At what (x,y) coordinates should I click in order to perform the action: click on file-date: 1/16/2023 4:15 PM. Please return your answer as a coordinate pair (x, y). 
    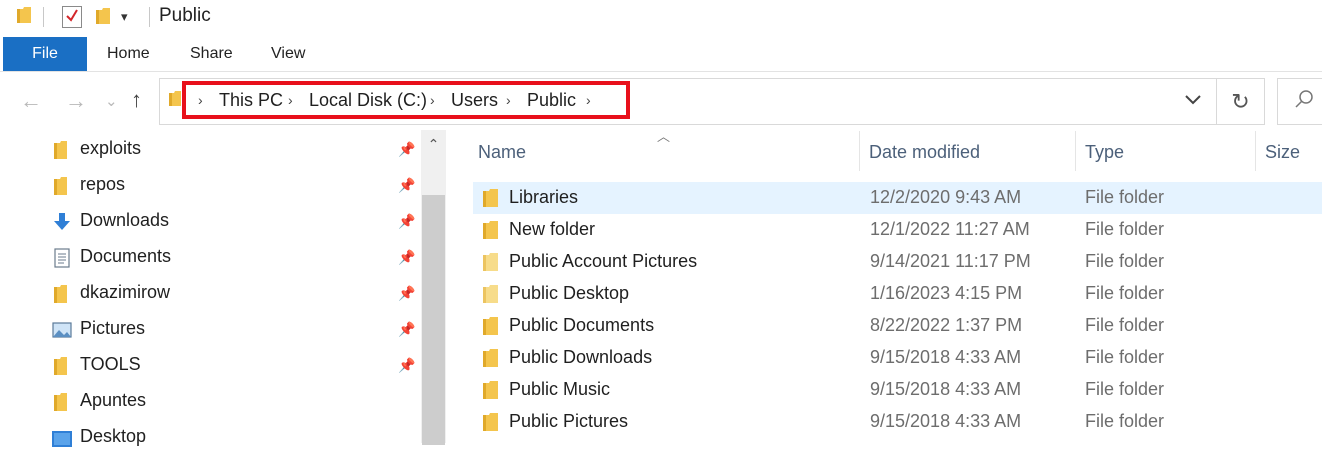
    Looking at the image, I should click on (946, 293).